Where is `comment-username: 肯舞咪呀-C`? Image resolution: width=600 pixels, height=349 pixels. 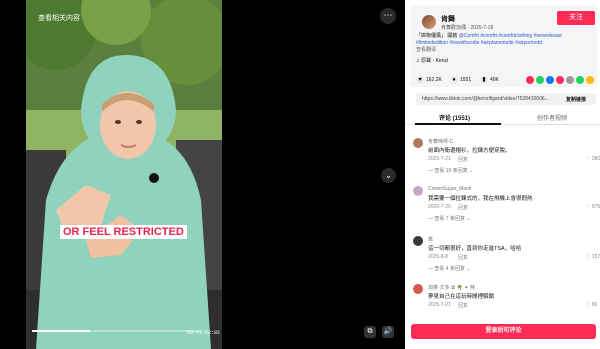 comment-username: 肯舞咪呀-C is located at coordinates (440, 141).